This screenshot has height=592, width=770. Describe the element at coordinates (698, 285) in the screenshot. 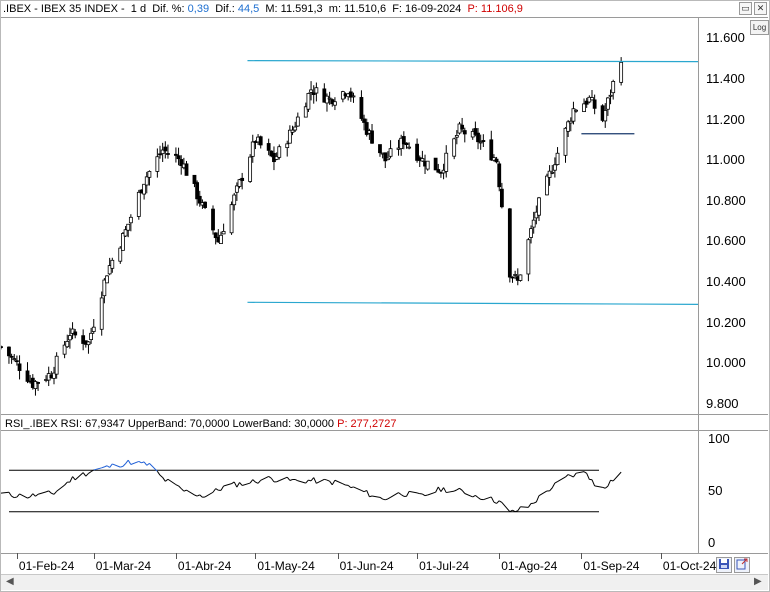

I see `axis-separator` at that location.